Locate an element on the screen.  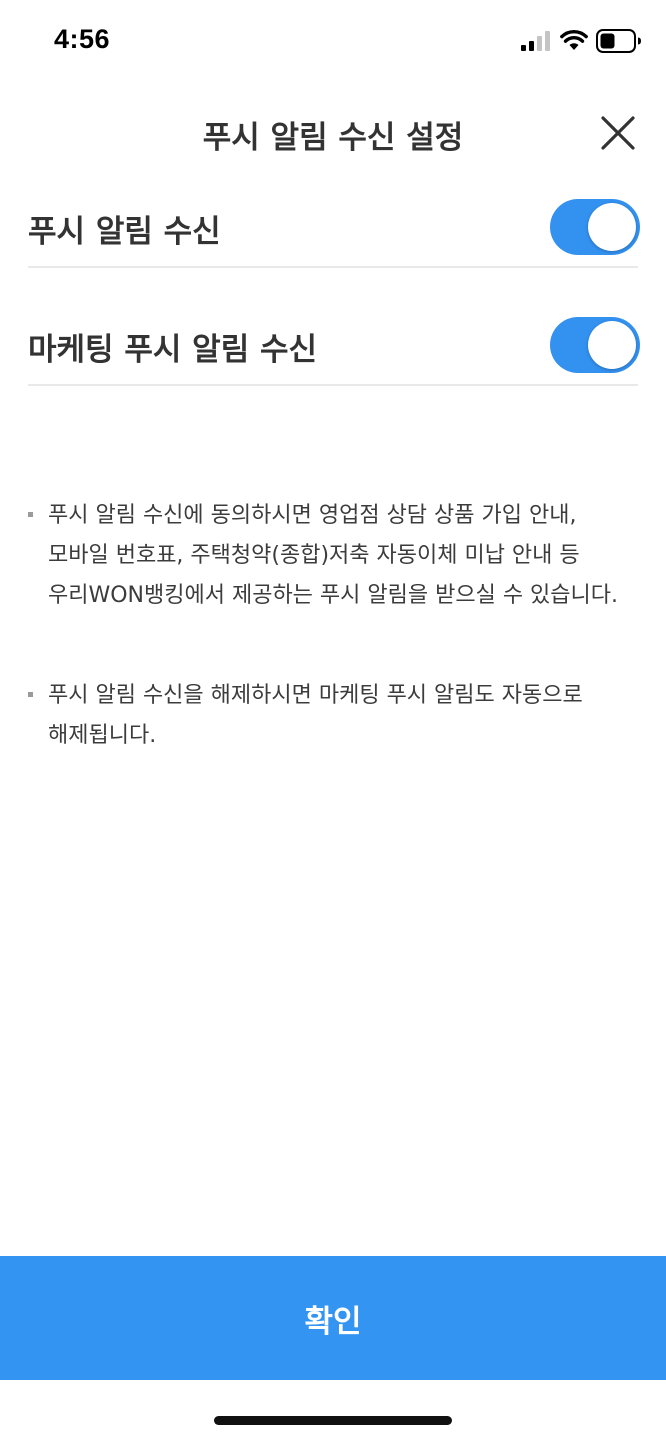
confirm-button: 확인 is located at coordinates (333, 1318).